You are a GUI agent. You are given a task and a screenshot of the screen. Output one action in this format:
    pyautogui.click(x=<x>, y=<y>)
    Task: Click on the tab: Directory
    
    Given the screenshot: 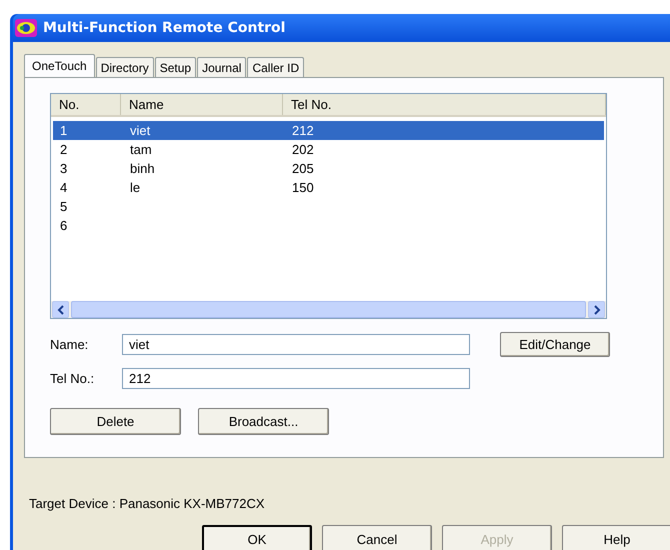 What is the action you would take?
    pyautogui.click(x=125, y=67)
    